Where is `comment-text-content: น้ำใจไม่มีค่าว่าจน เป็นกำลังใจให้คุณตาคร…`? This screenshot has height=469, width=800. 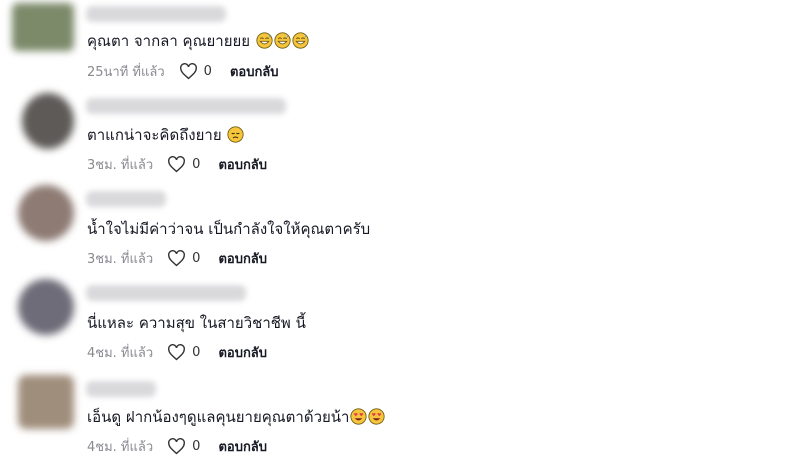
comment-text-content: น้ำใจไม่มีค่าว่าจน เป็นกำลังใจให้คุณตาคร… is located at coordinates (229, 229).